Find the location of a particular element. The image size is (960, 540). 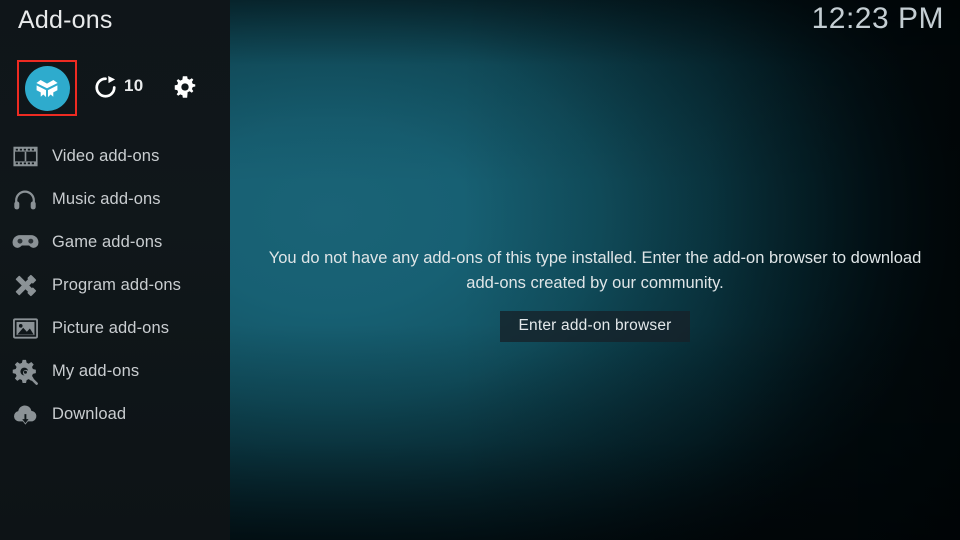

add-on-browser-shortcut-button is located at coordinates (47, 88).